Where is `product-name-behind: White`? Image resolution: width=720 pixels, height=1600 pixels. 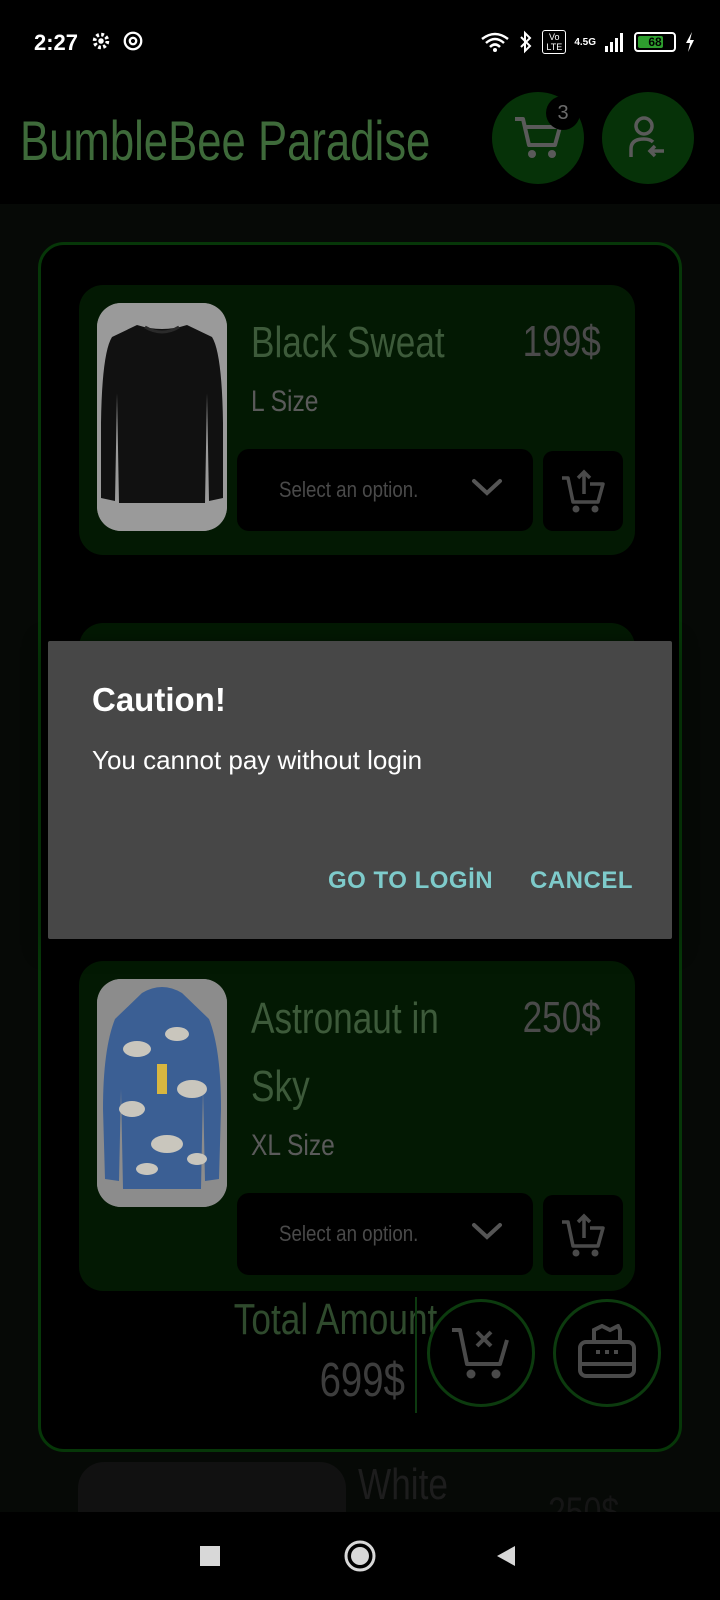
product-name-behind: White is located at coordinates (403, 1484).